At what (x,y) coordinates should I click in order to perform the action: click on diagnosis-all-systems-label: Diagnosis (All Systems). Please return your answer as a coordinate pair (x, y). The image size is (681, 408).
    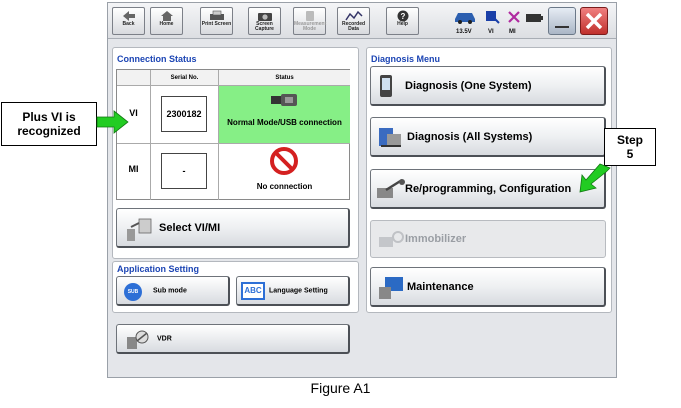
    Looking at the image, I should click on (470, 136).